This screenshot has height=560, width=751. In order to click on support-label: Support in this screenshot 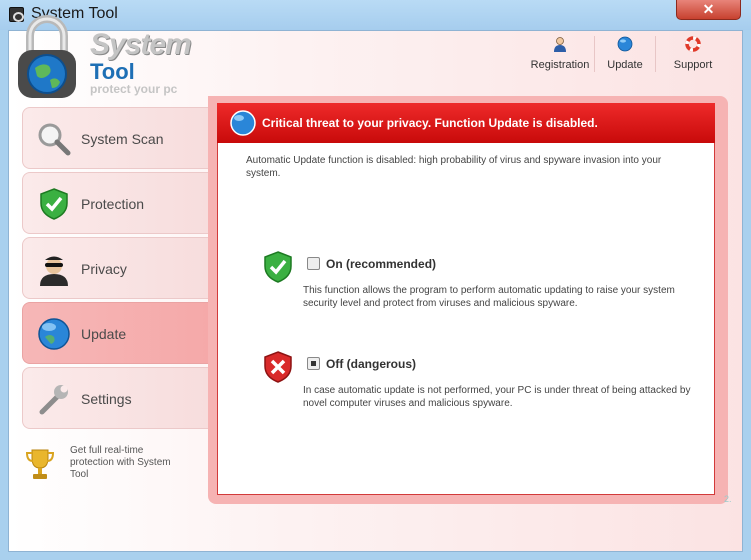, I will do `click(693, 65)`.